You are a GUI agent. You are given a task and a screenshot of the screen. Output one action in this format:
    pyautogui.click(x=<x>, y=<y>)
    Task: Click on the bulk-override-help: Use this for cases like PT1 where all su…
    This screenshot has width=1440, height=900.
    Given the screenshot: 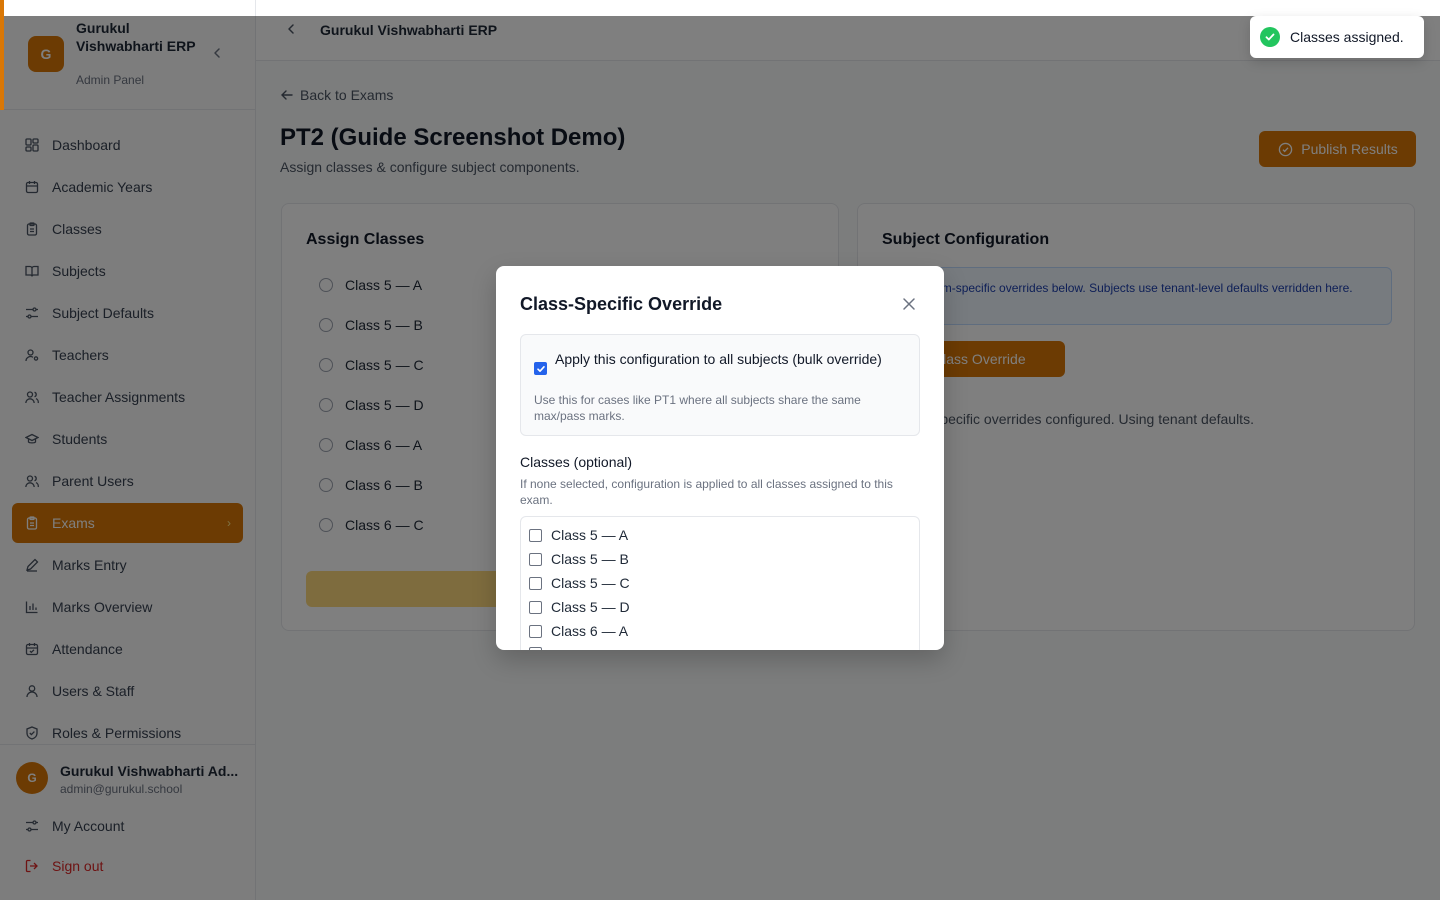 What is the action you would take?
    pyautogui.click(x=697, y=408)
    